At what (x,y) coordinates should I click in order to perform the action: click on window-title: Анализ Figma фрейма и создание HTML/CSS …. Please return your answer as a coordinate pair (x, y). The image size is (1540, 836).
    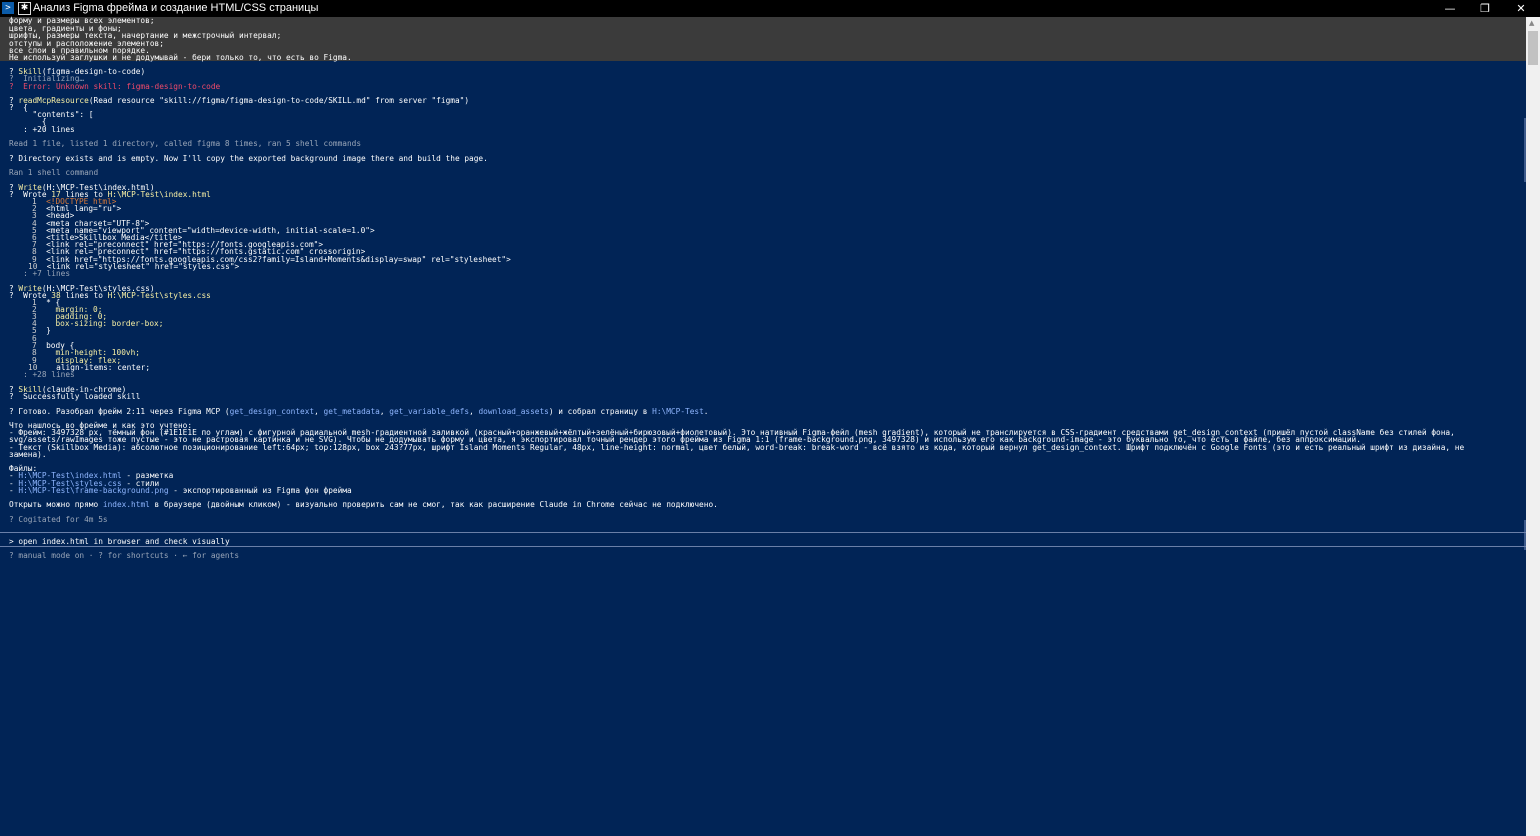
    Looking at the image, I should click on (176, 8).